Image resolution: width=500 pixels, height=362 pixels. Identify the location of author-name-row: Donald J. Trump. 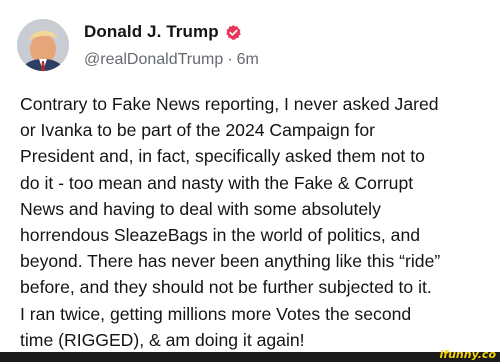
(163, 32).